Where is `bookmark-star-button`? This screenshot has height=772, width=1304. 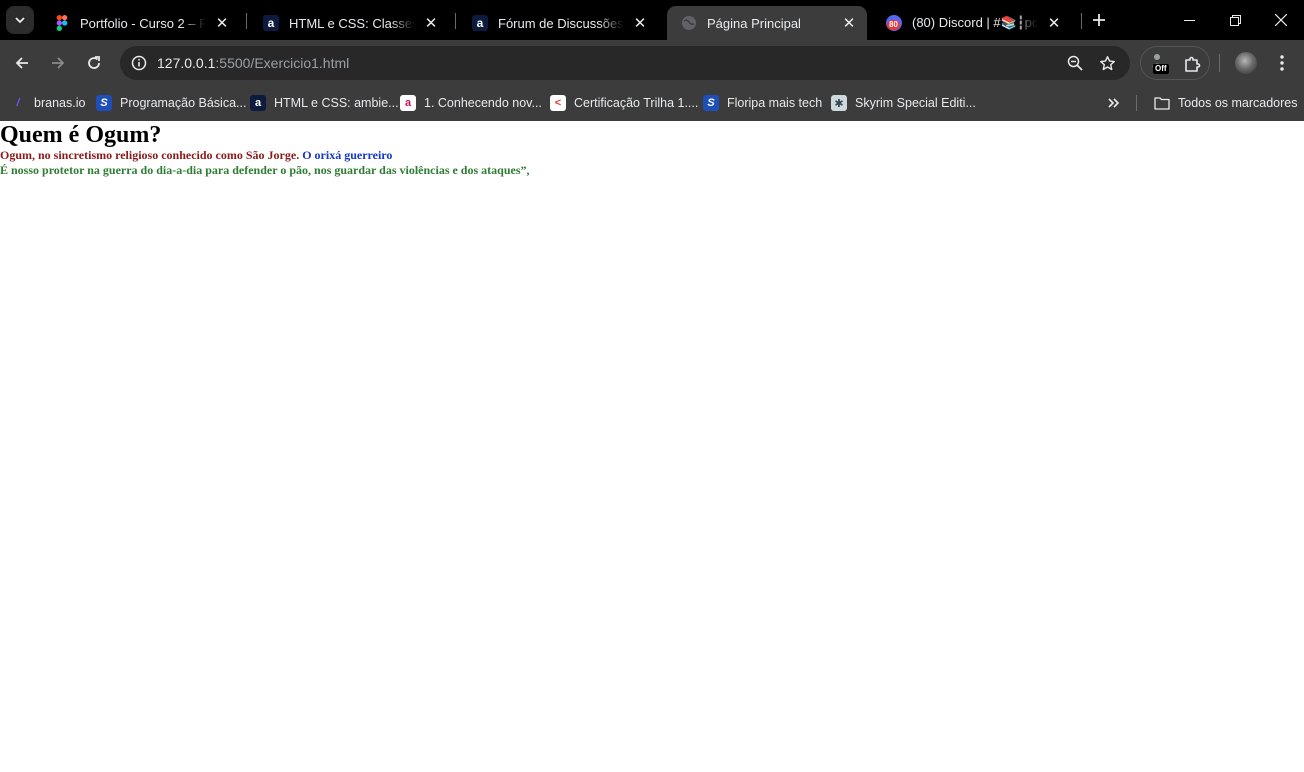 bookmark-star-button is located at coordinates (1107, 63).